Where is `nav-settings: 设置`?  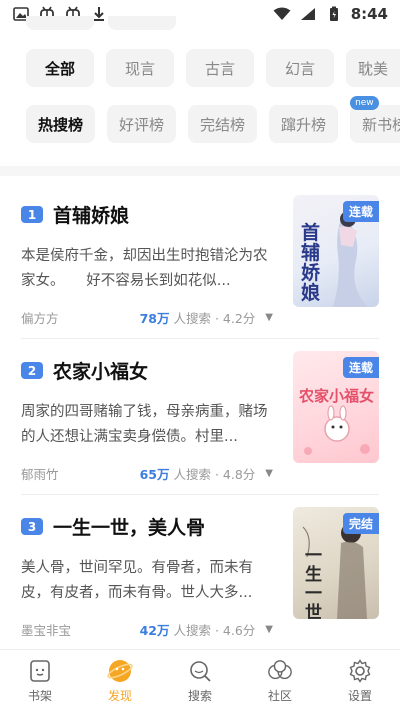 nav-settings: 设置 is located at coordinates (360, 680).